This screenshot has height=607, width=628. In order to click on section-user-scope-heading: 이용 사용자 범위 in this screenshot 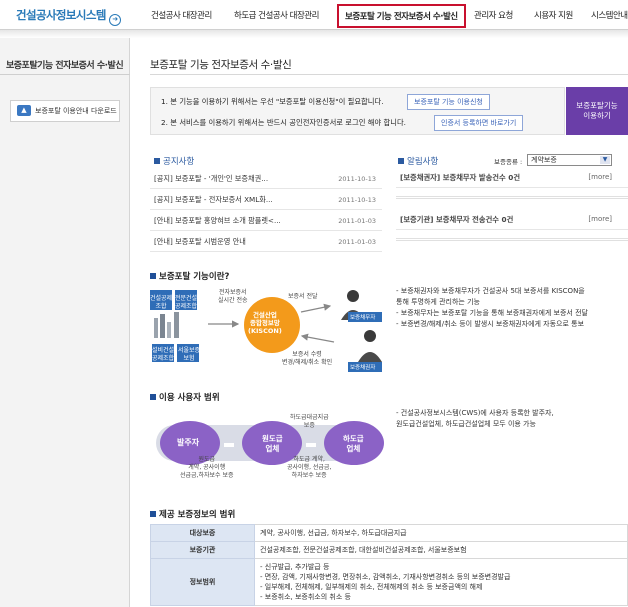, I will do `click(185, 397)`.